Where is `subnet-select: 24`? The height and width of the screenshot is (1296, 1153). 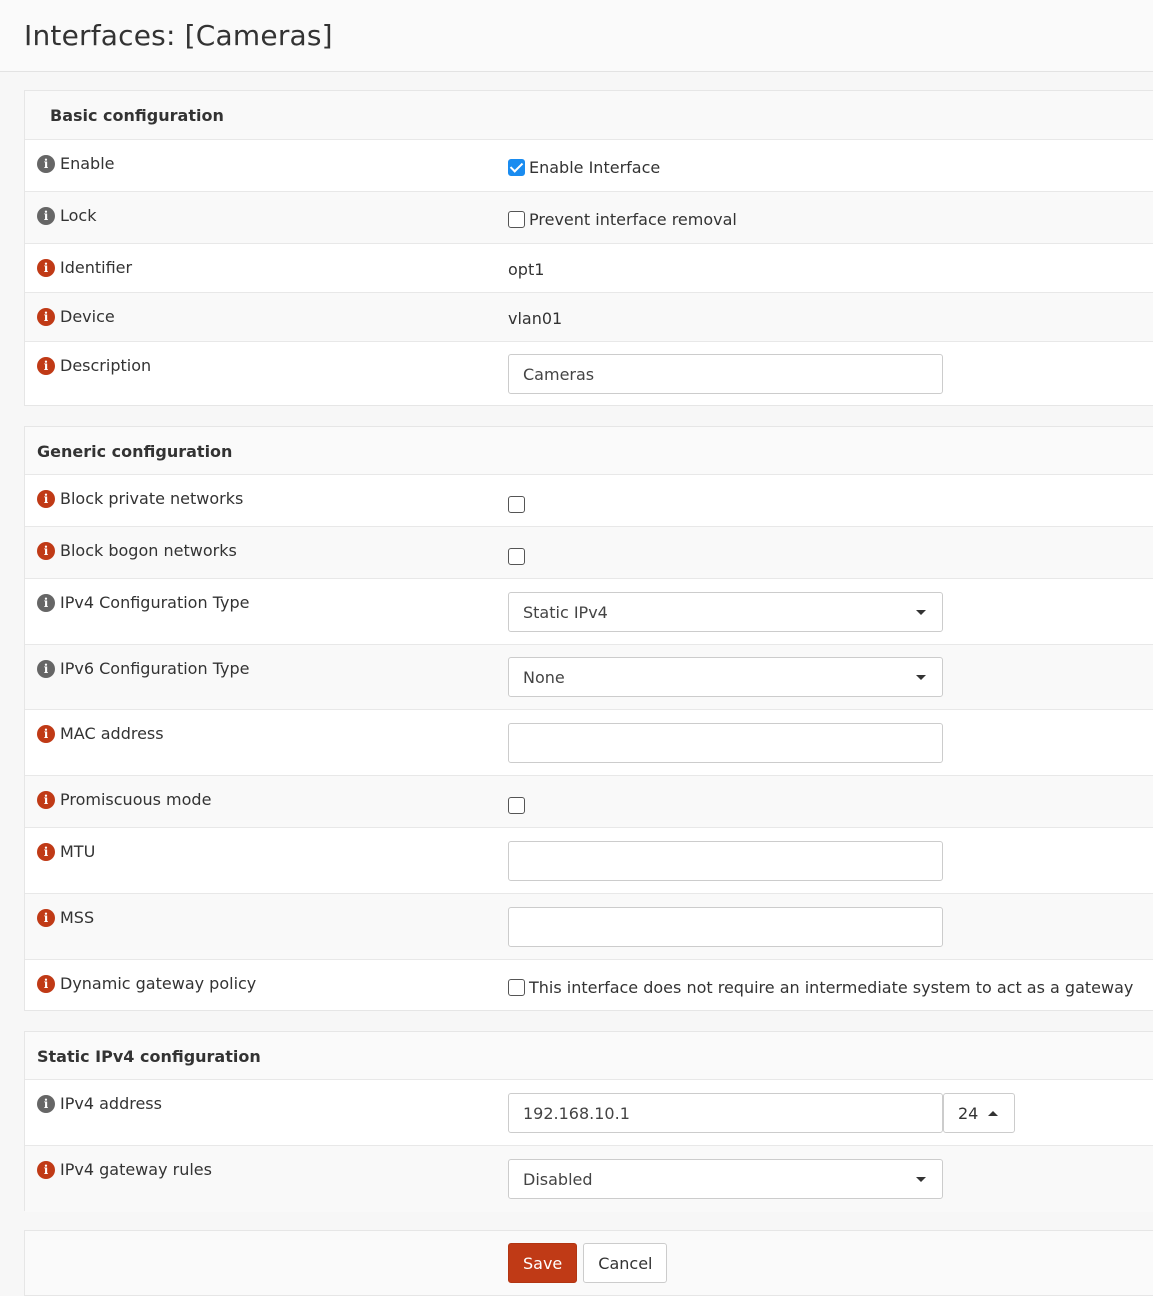
subnet-select: 24 is located at coordinates (979, 1113).